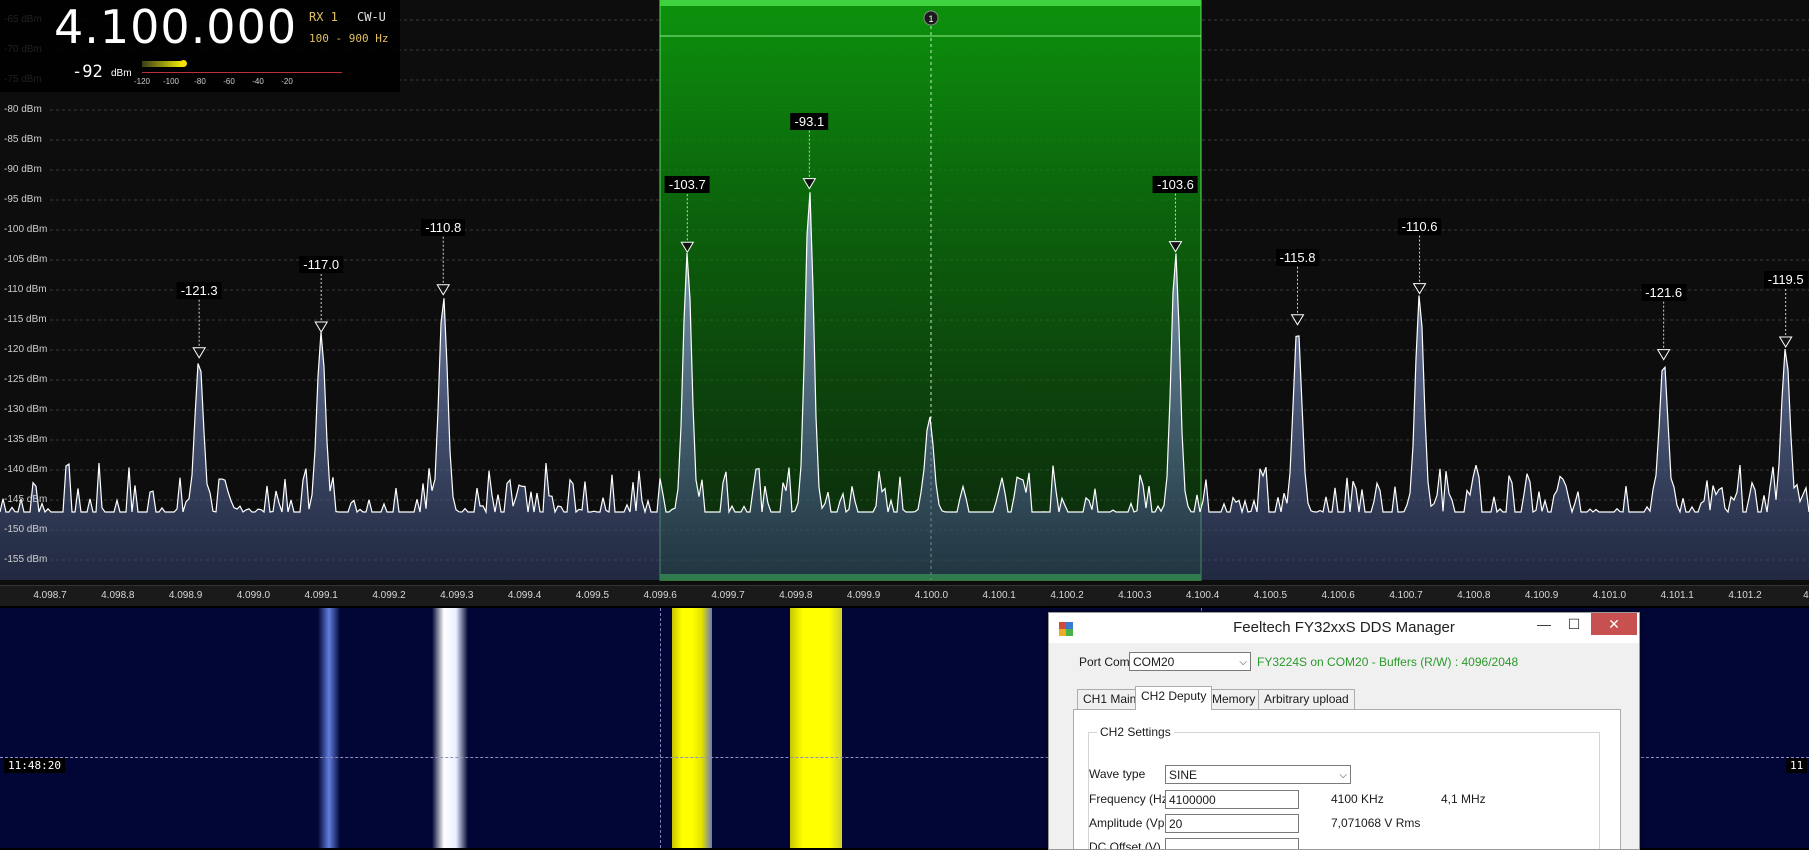 The height and width of the screenshot is (850, 1809). I want to click on minimize-button: —, so click(1544, 624).